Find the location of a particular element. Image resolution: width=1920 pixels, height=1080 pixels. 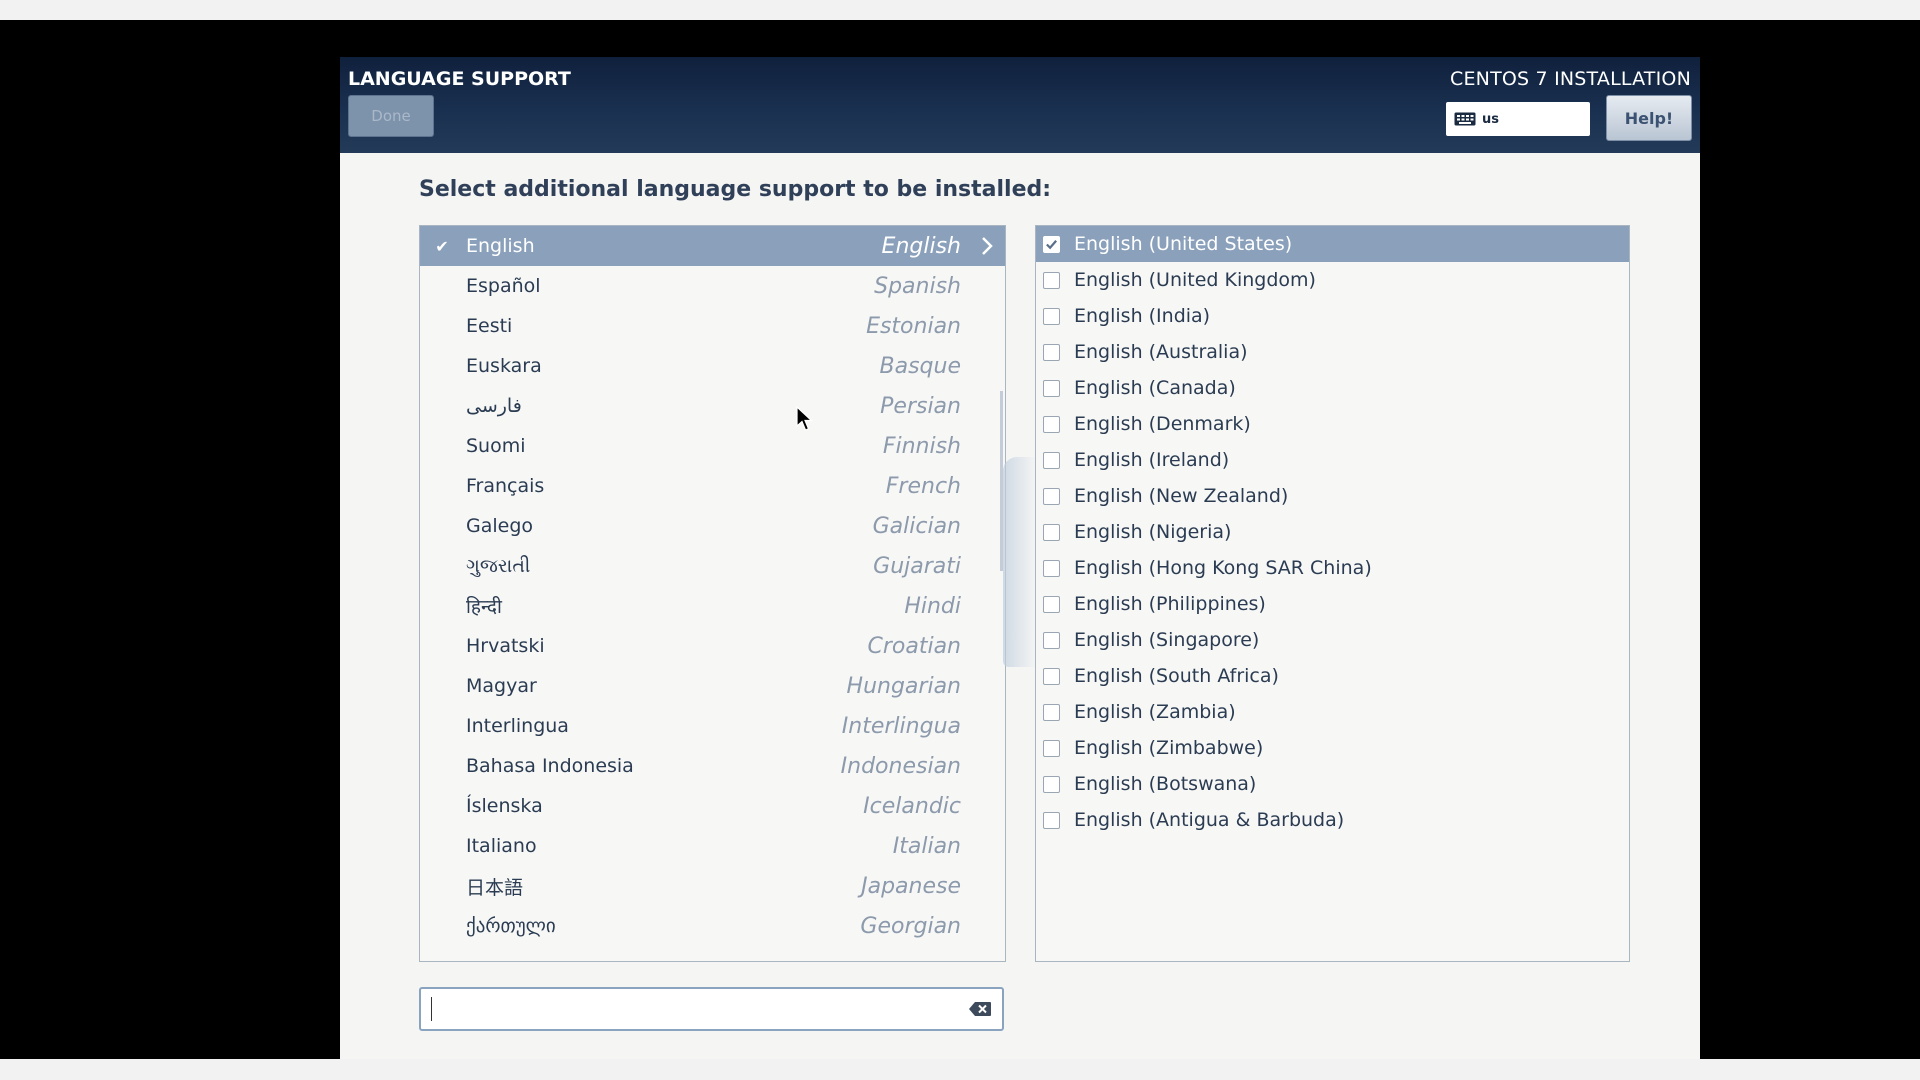

language-row: 日本語 Japanese is located at coordinates (712, 886).